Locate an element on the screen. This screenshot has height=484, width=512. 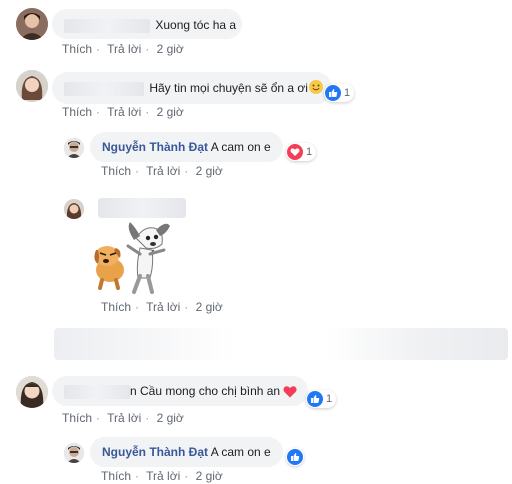
comment-text: n Cầu mong cho chị bình an is located at coordinates (205, 391).